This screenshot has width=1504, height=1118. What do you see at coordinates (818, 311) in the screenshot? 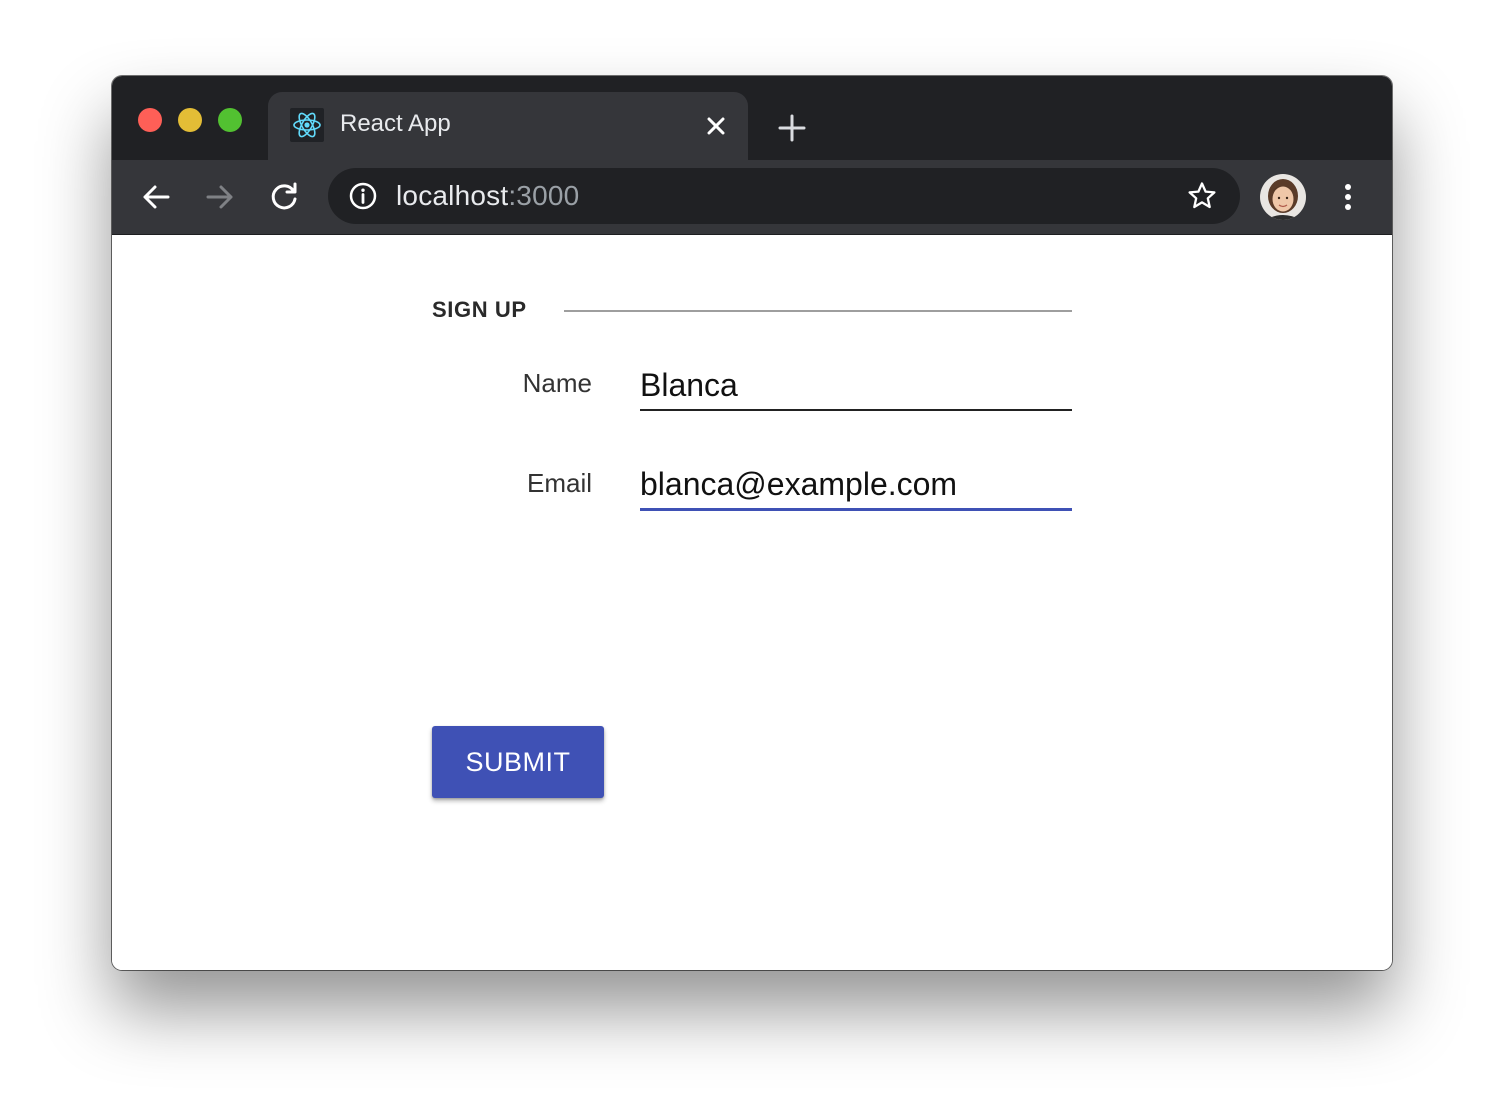
I see `form-title-divider` at bounding box center [818, 311].